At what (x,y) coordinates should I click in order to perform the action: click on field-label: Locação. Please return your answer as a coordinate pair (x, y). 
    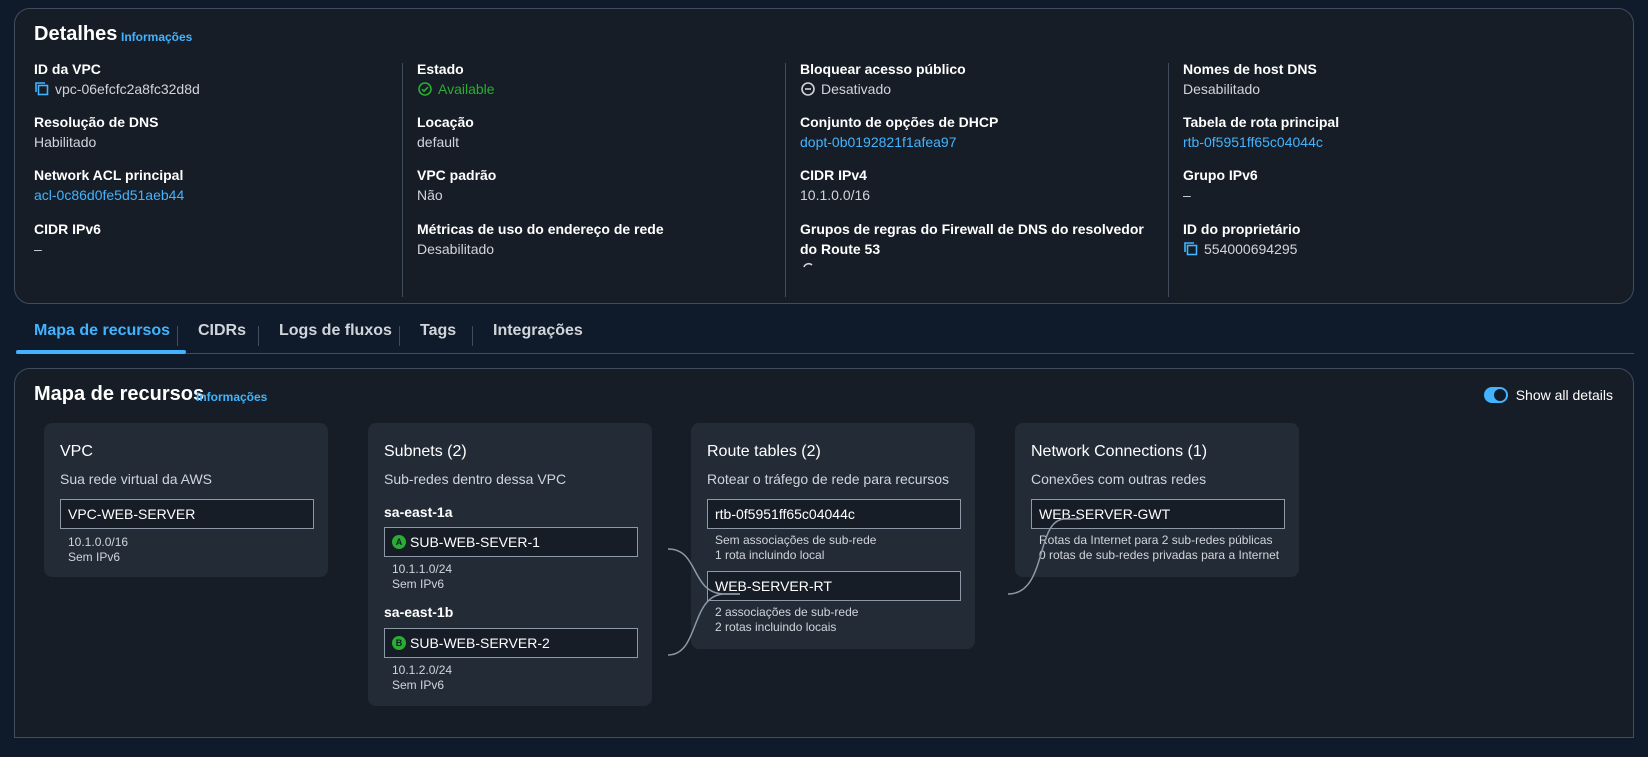
    Looking at the image, I should click on (445, 122).